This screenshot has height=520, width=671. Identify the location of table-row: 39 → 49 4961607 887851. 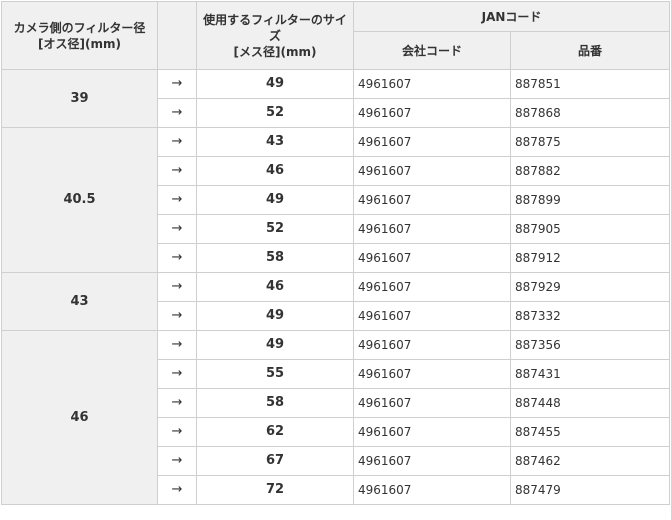
(336, 98).